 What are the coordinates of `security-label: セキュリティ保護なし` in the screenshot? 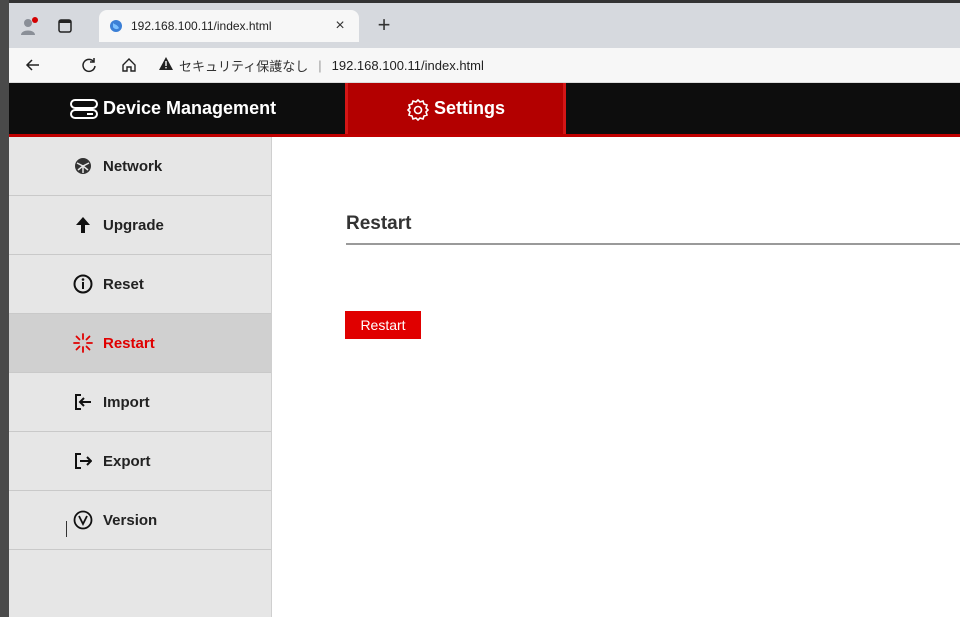 It's located at (243, 65).